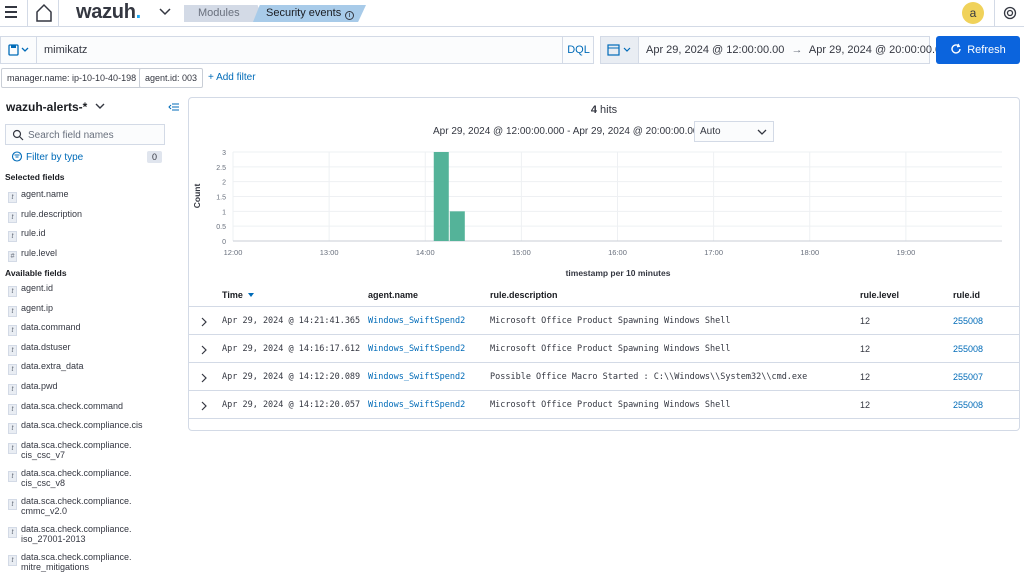 This screenshot has height=572, width=1024. Describe the element at coordinates (524, 295) in the screenshot. I see `column-header-rule-description: rule.description` at that location.